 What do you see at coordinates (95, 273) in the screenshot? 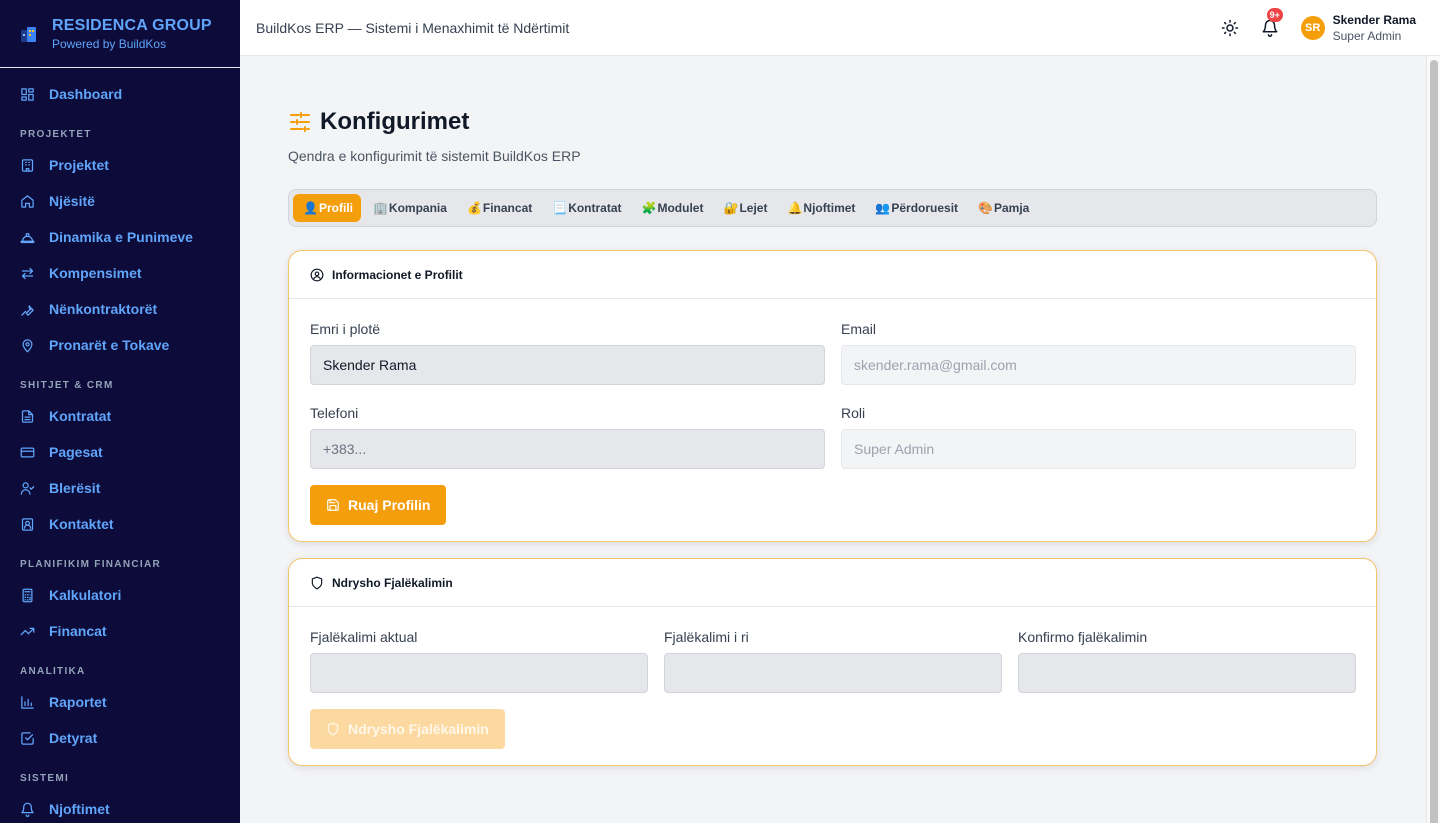
I see `sidebar-item-label: Kompensimet` at bounding box center [95, 273].